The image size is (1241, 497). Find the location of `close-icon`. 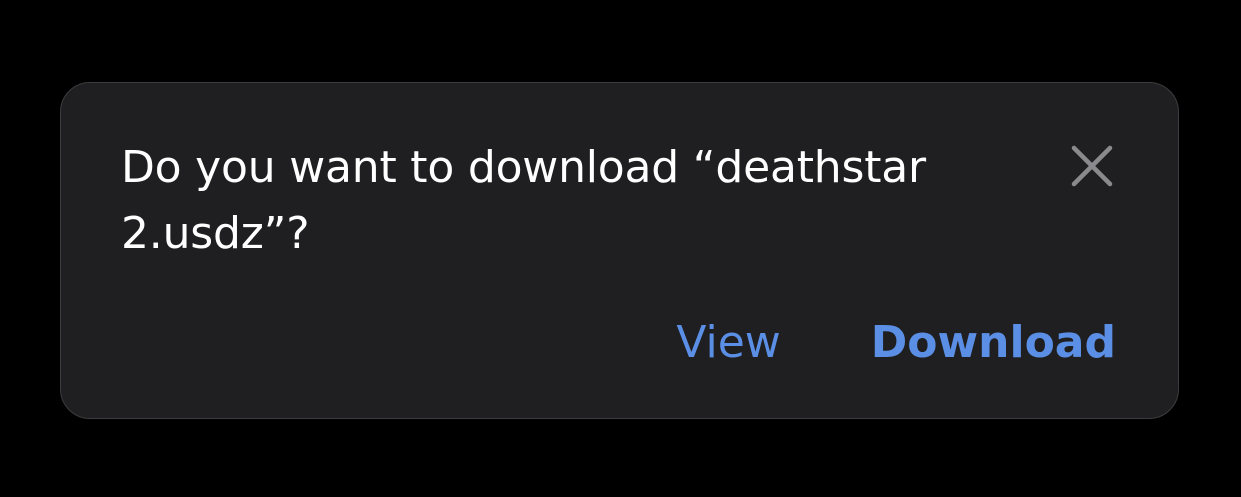

close-icon is located at coordinates (1092, 166).